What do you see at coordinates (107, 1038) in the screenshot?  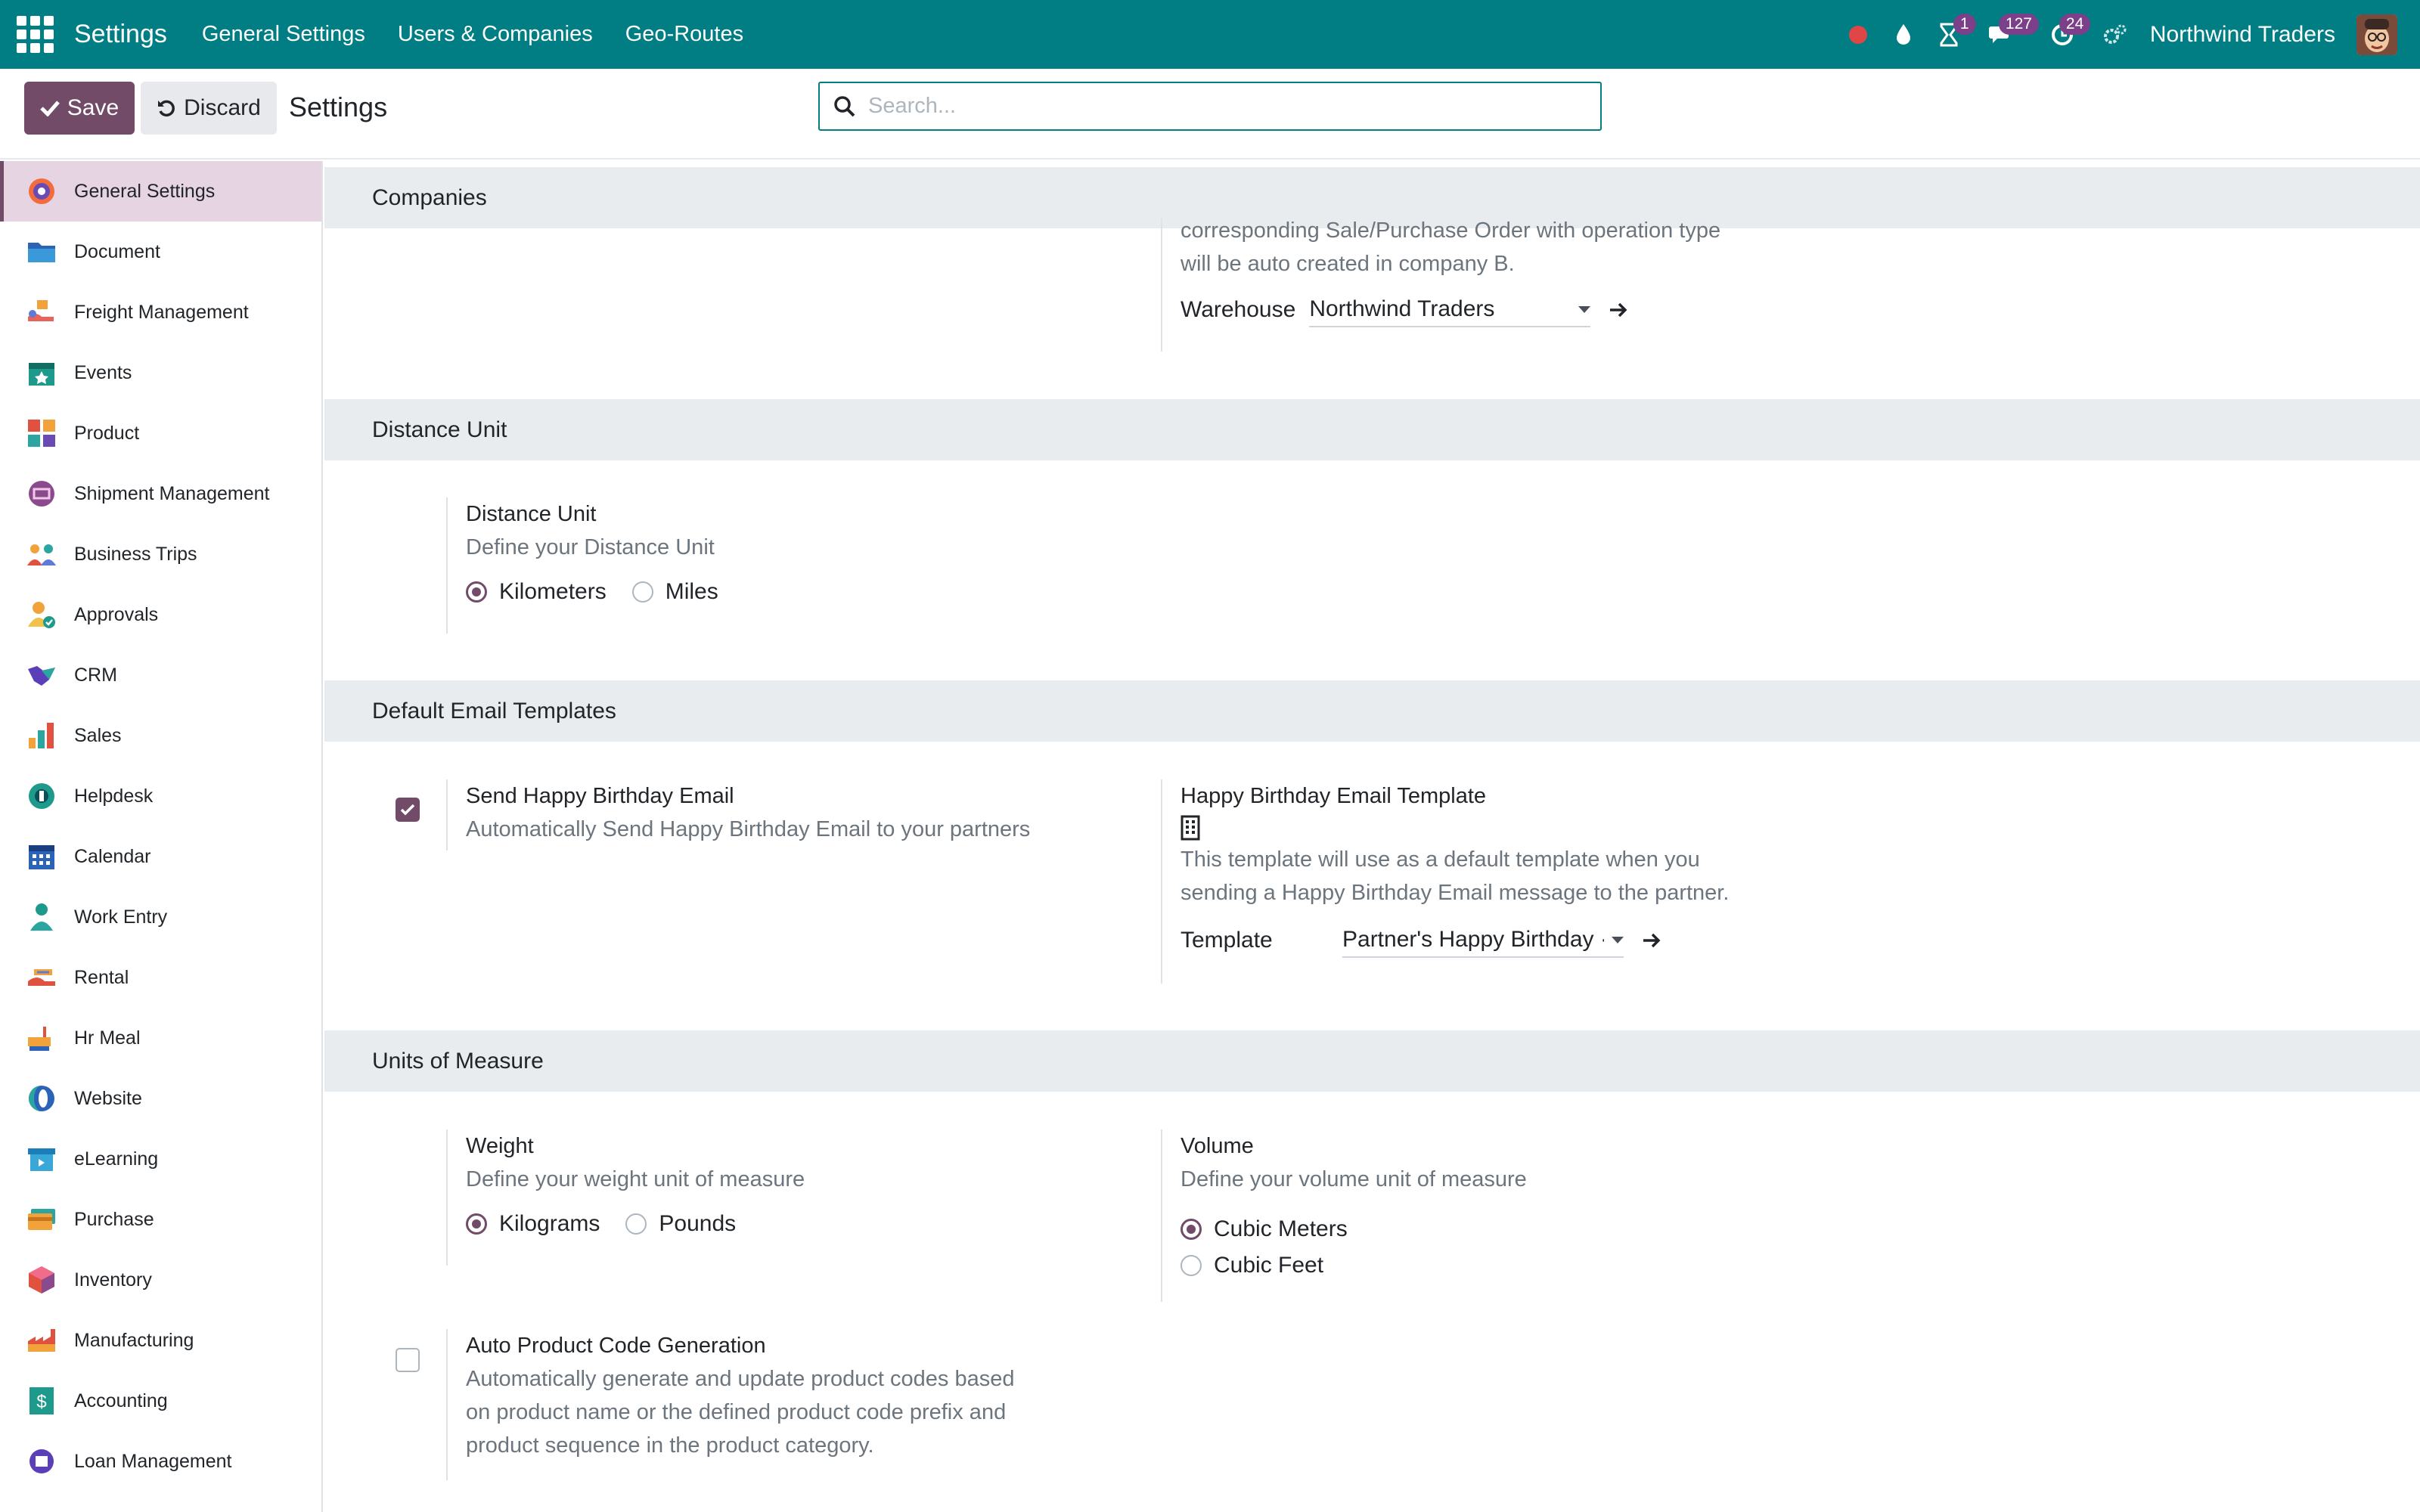 I see `sidebar-item-label: Hr Meal` at bounding box center [107, 1038].